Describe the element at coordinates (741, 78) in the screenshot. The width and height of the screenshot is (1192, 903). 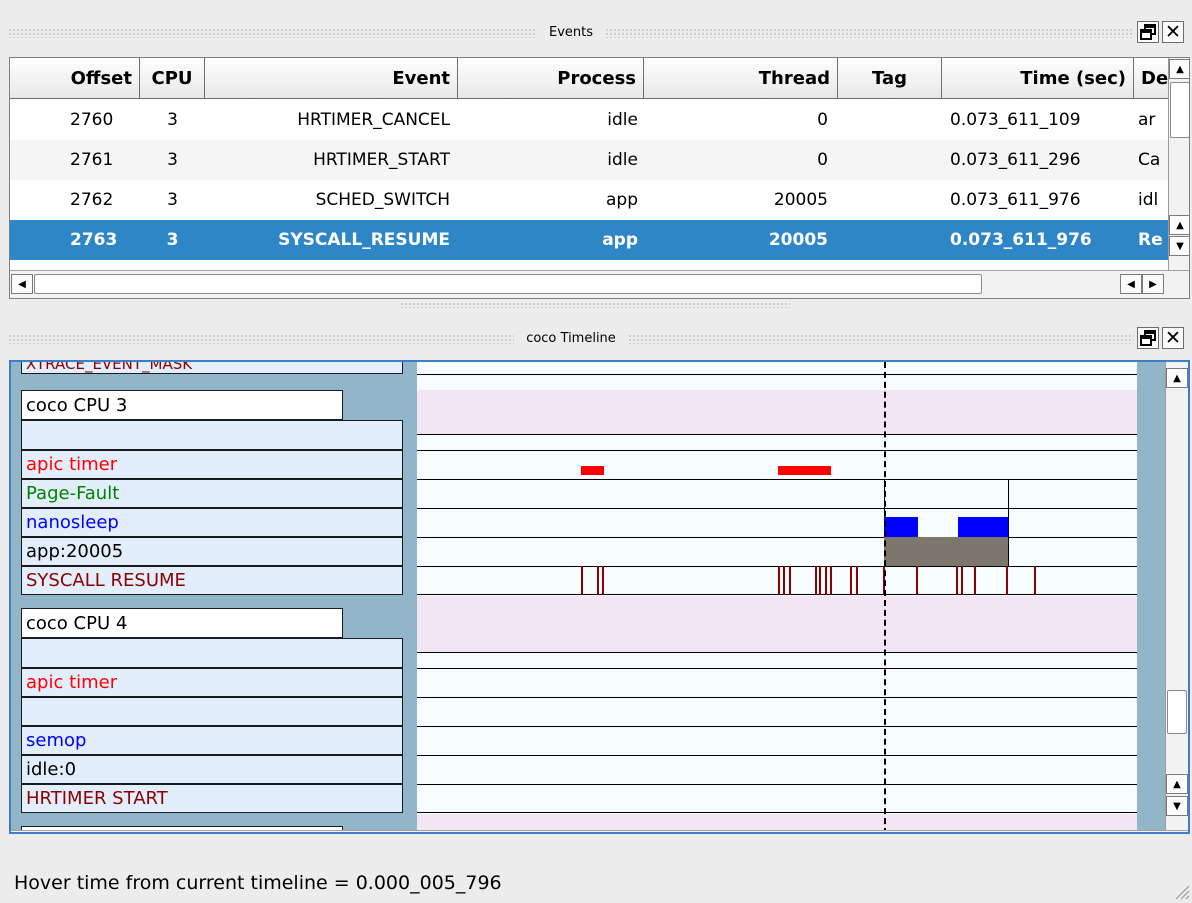
I see `column-header-thread: Thread` at that location.